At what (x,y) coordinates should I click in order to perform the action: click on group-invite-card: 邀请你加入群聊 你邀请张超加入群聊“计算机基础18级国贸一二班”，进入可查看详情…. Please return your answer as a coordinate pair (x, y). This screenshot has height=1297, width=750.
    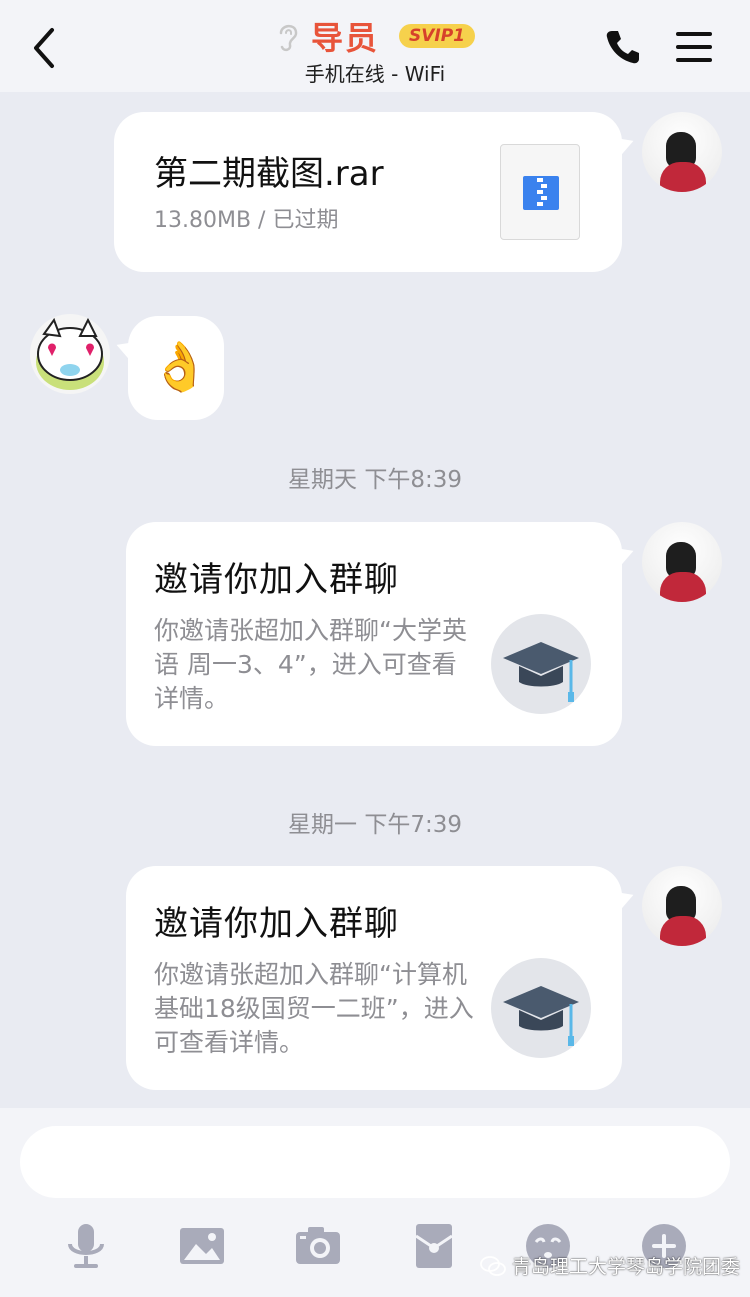
    Looking at the image, I should click on (374, 978).